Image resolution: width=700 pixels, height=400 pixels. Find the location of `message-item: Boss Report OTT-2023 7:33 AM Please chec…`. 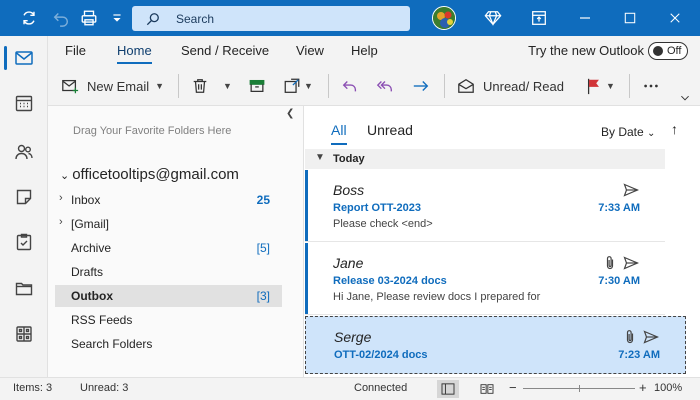

message-item: Boss Report OTT-2023 7:33 AM Please chec… is located at coordinates (485, 206).